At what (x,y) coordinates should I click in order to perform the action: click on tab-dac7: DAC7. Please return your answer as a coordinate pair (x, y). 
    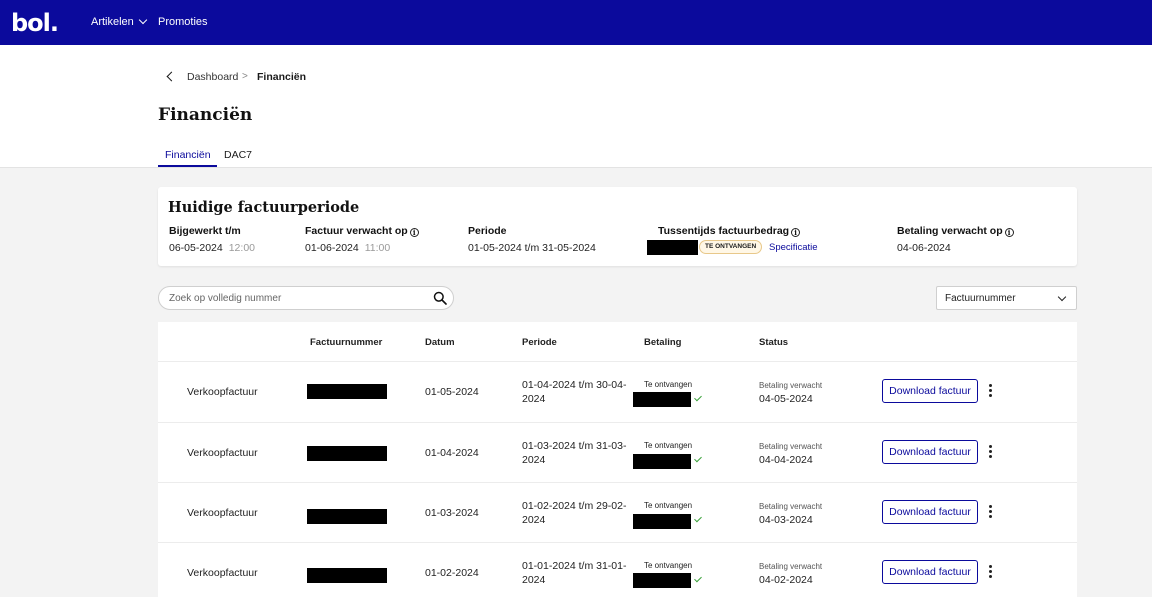
    Looking at the image, I should click on (238, 155).